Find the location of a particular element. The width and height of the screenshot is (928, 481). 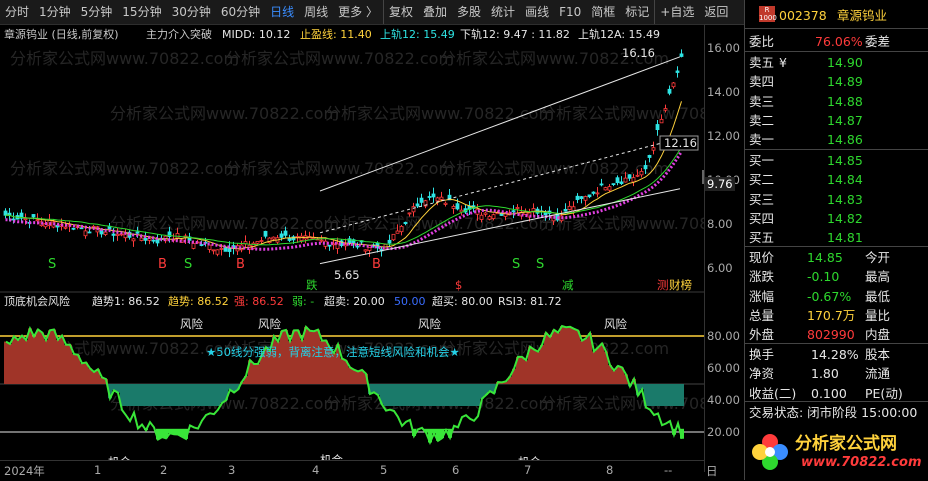

price-tick: 8.00 is located at coordinates (720, 224).